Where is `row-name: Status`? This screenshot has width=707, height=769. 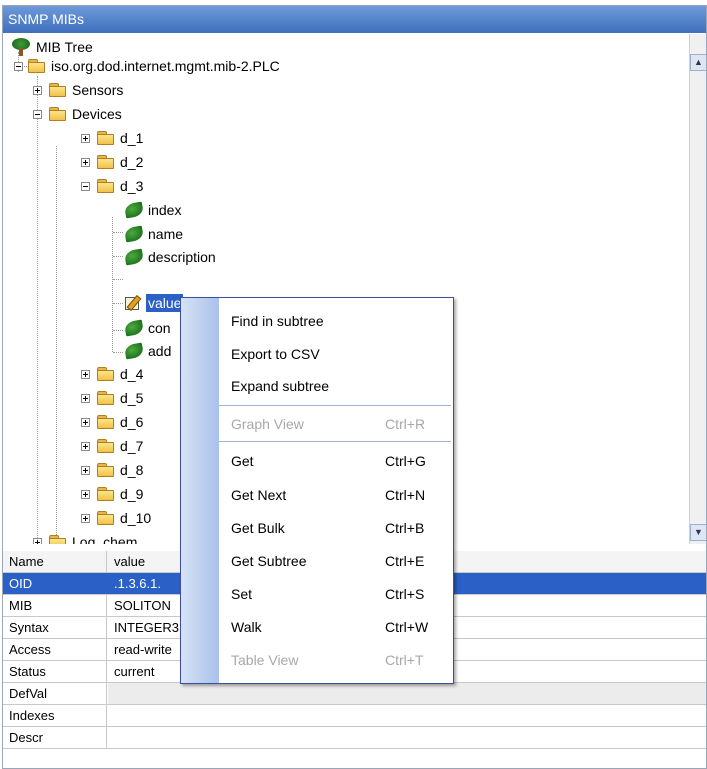 row-name: Status is located at coordinates (55, 671).